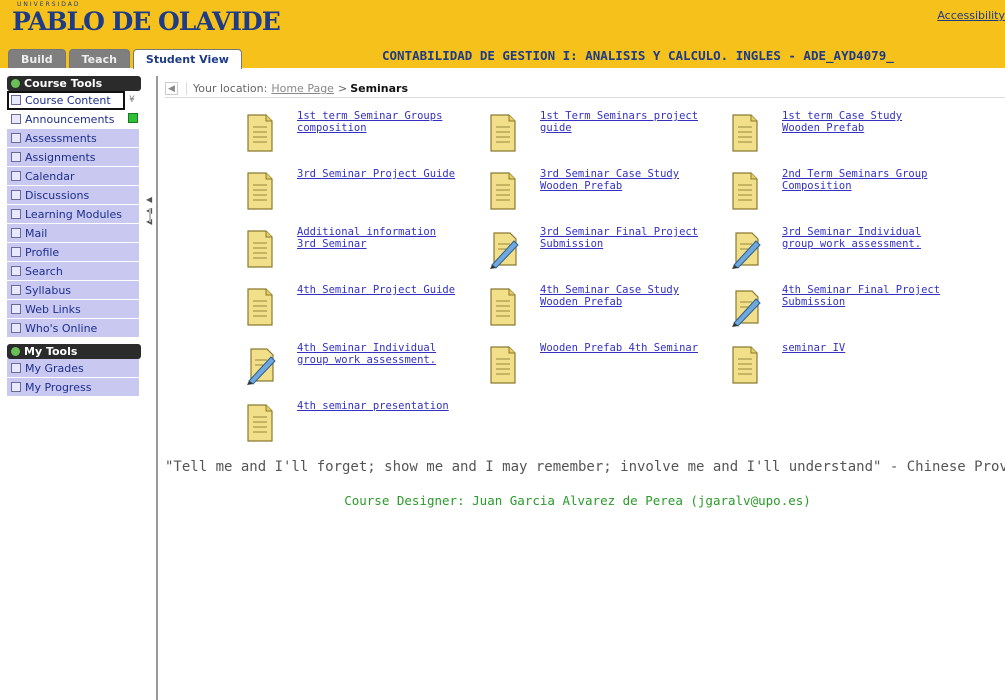 The width and height of the screenshot is (1005, 700). Describe the element at coordinates (603, 367) in the screenshot. I see `content-item: Wooden Prefab 4th Seminar` at that location.